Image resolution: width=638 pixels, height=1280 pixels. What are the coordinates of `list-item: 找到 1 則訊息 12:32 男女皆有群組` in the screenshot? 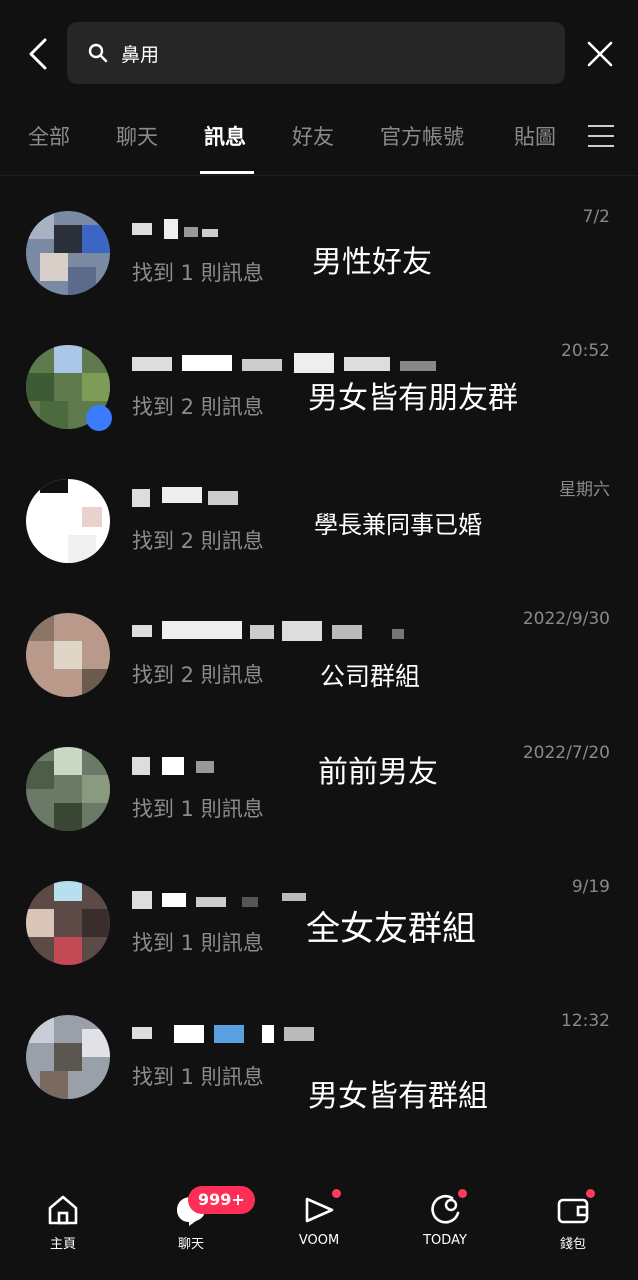 It's located at (319, 1056).